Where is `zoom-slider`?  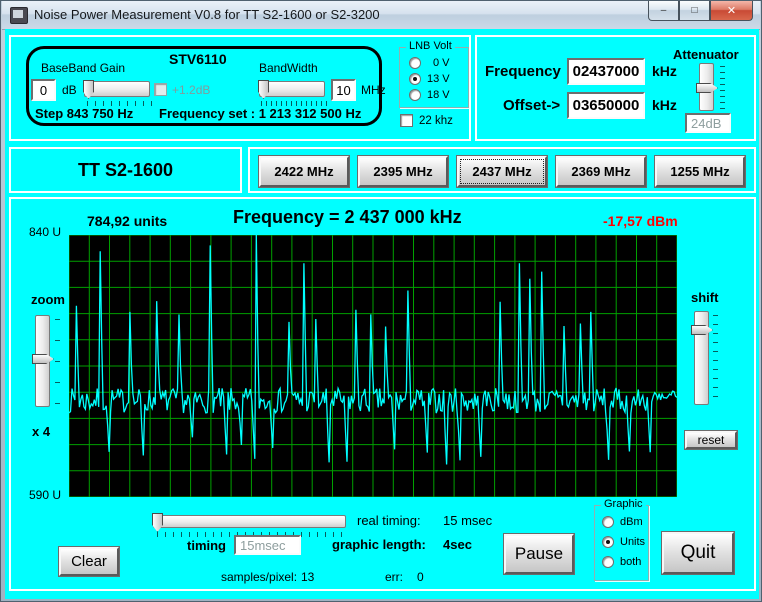 zoom-slider is located at coordinates (43, 361).